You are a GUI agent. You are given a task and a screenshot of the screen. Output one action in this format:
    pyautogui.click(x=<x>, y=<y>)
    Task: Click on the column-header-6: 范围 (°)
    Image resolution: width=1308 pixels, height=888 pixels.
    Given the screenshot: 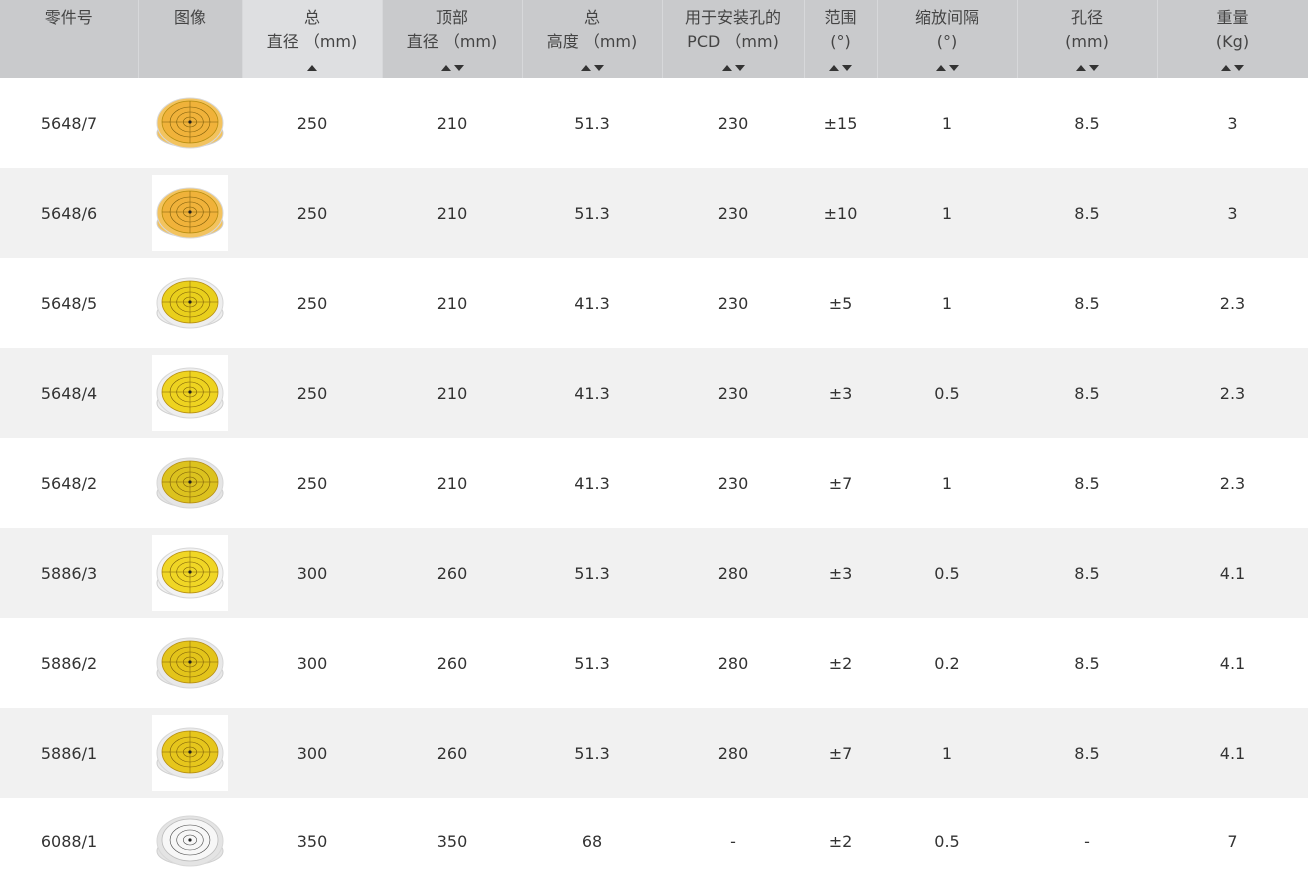 What is the action you would take?
    pyautogui.click(x=841, y=39)
    